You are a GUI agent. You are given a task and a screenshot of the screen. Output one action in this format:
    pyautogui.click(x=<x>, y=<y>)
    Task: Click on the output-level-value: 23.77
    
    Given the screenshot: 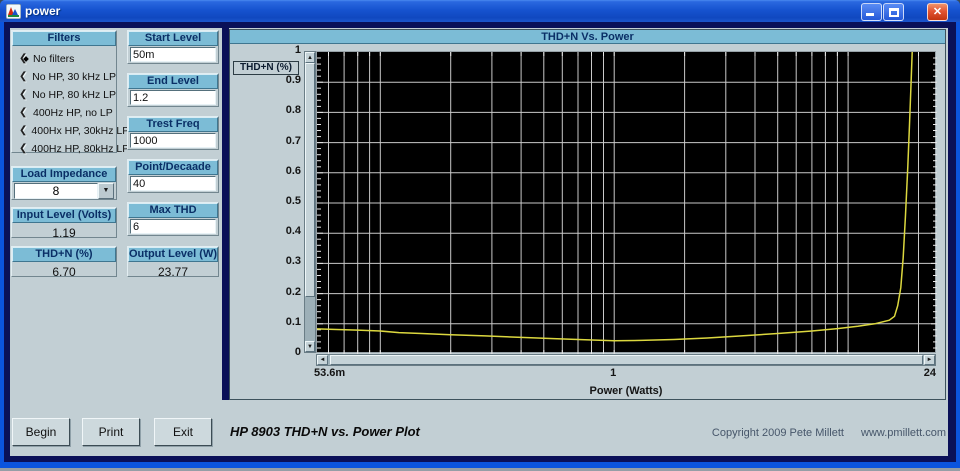 What is the action you would take?
    pyautogui.click(x=173, y=272)
    